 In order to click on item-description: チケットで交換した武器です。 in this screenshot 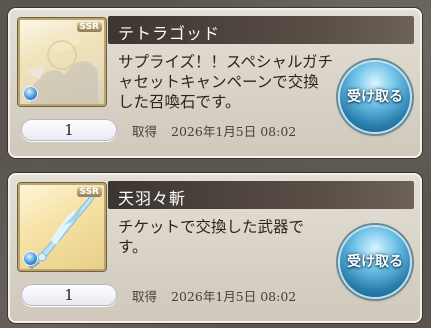, I will do `click(211, 237)`.